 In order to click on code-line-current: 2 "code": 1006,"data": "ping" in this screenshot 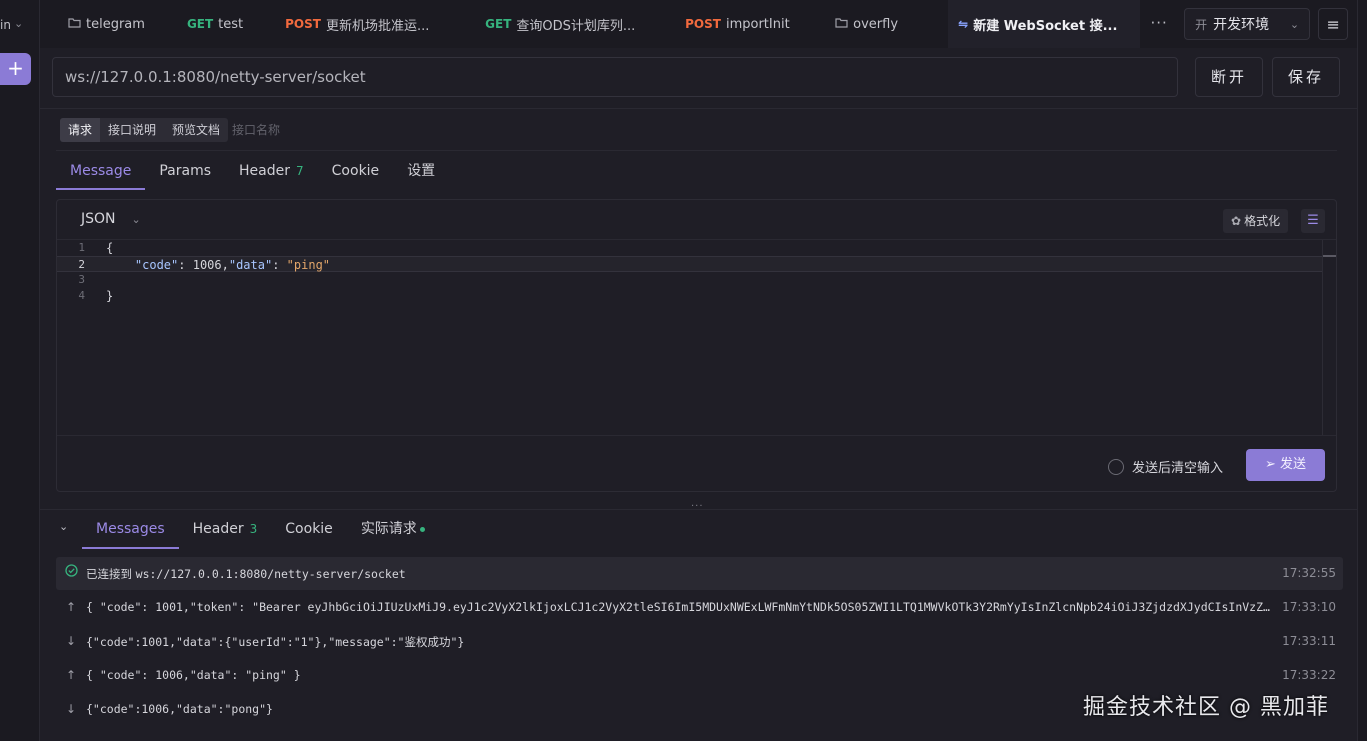, I will do `click(690, 264)`.